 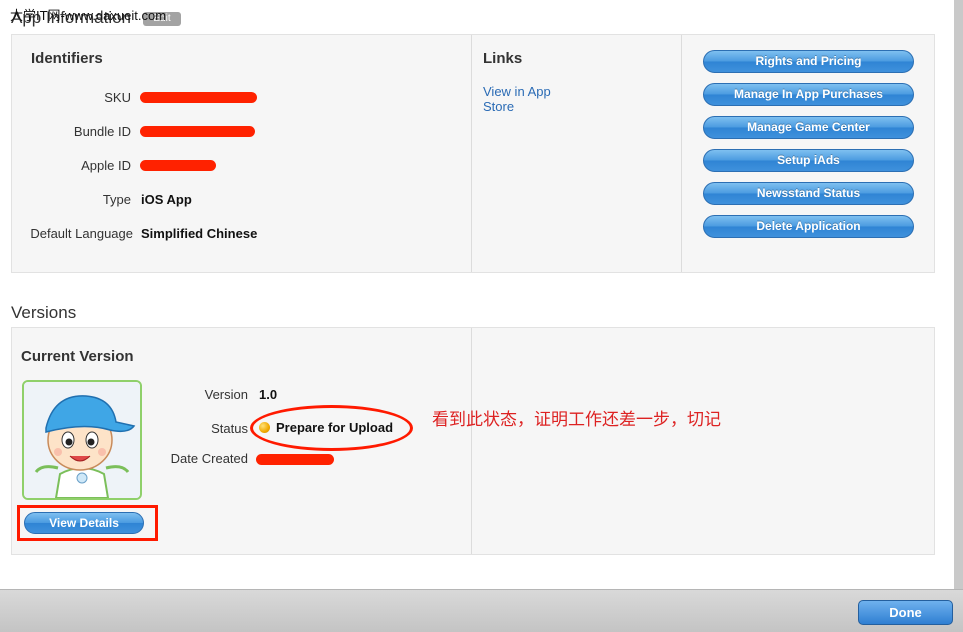 I want to click on annotation-note: 看到此状态，证明工作还差一步，切记, so click(x=576, y=419).